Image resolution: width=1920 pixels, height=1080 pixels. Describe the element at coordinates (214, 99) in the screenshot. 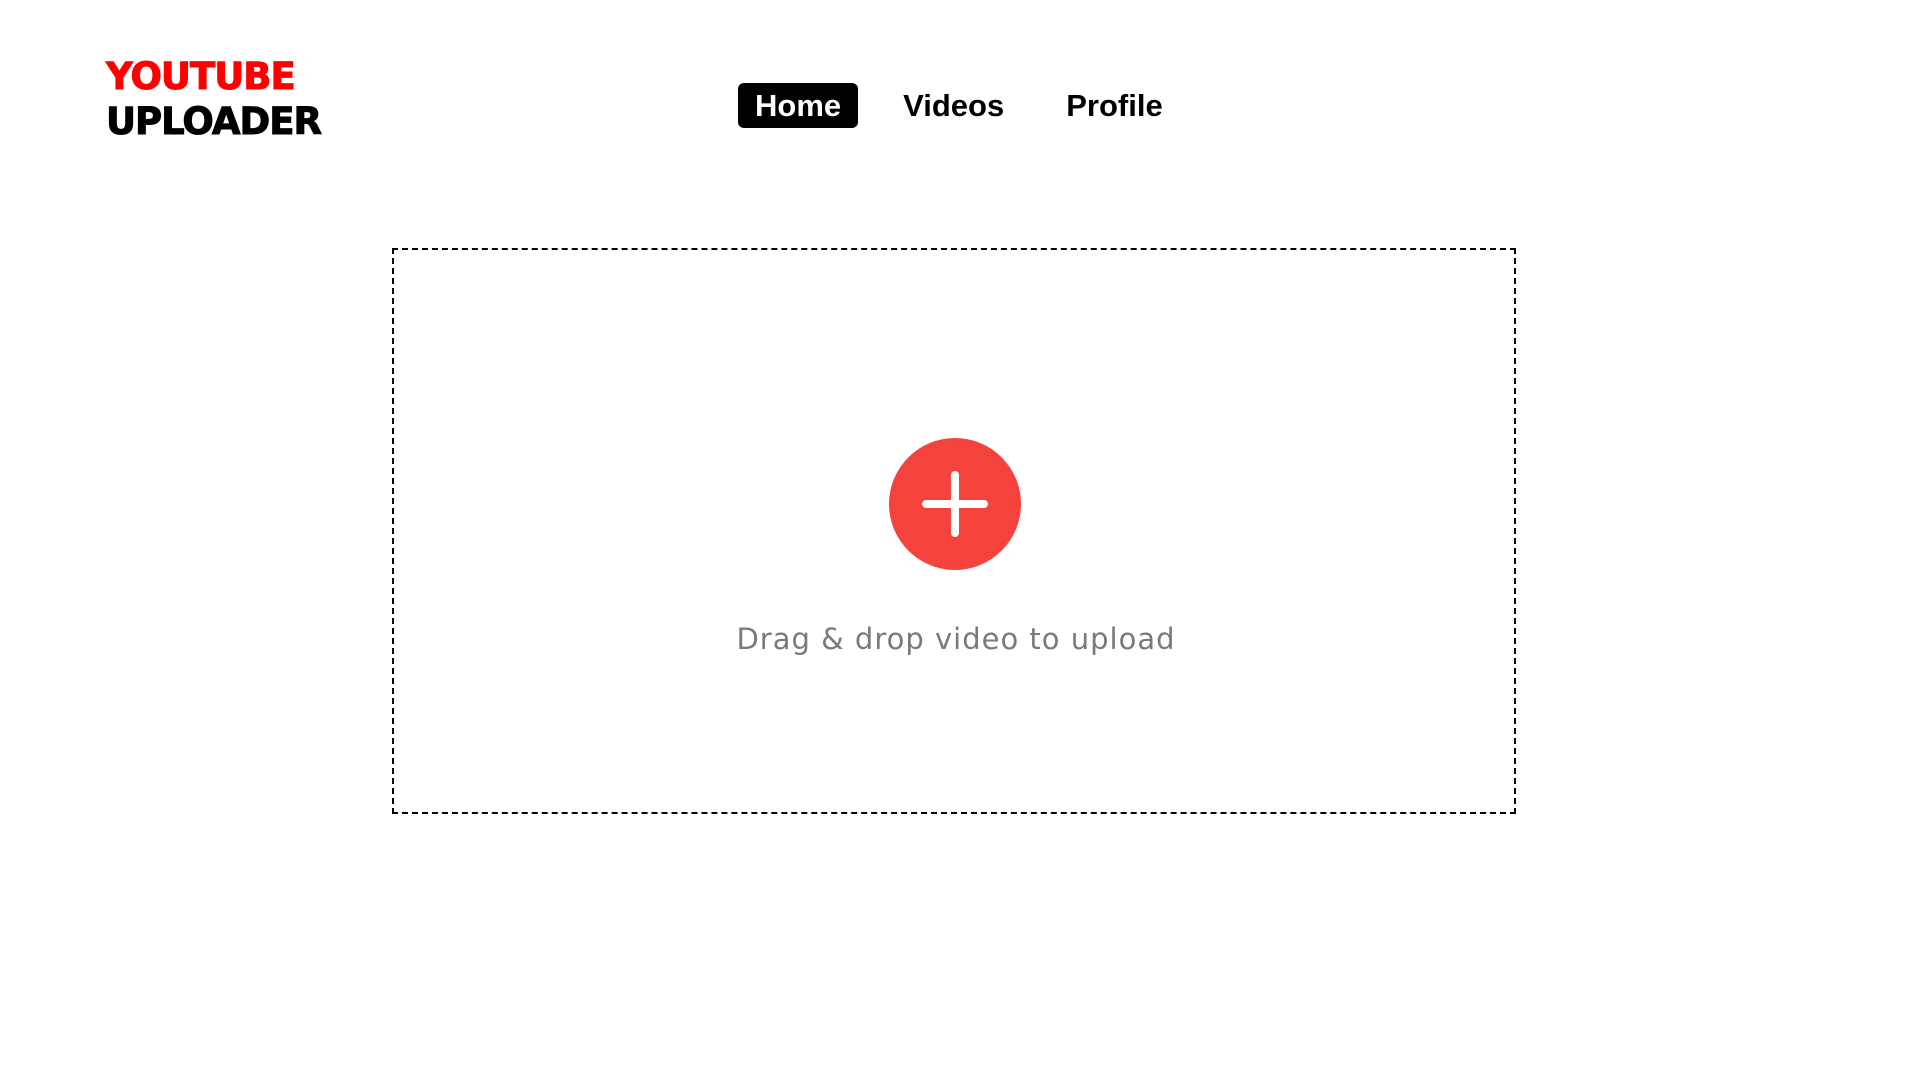

I see `logo: YOUTUBE UPLOADER` at that location.